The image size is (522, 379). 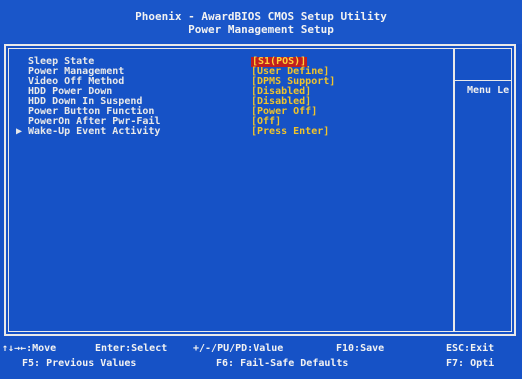 What do you see at coordinates (360, 348) in the screenshot?
I see `key-hint-save: F10:Save` at bounding box center [360, 348].